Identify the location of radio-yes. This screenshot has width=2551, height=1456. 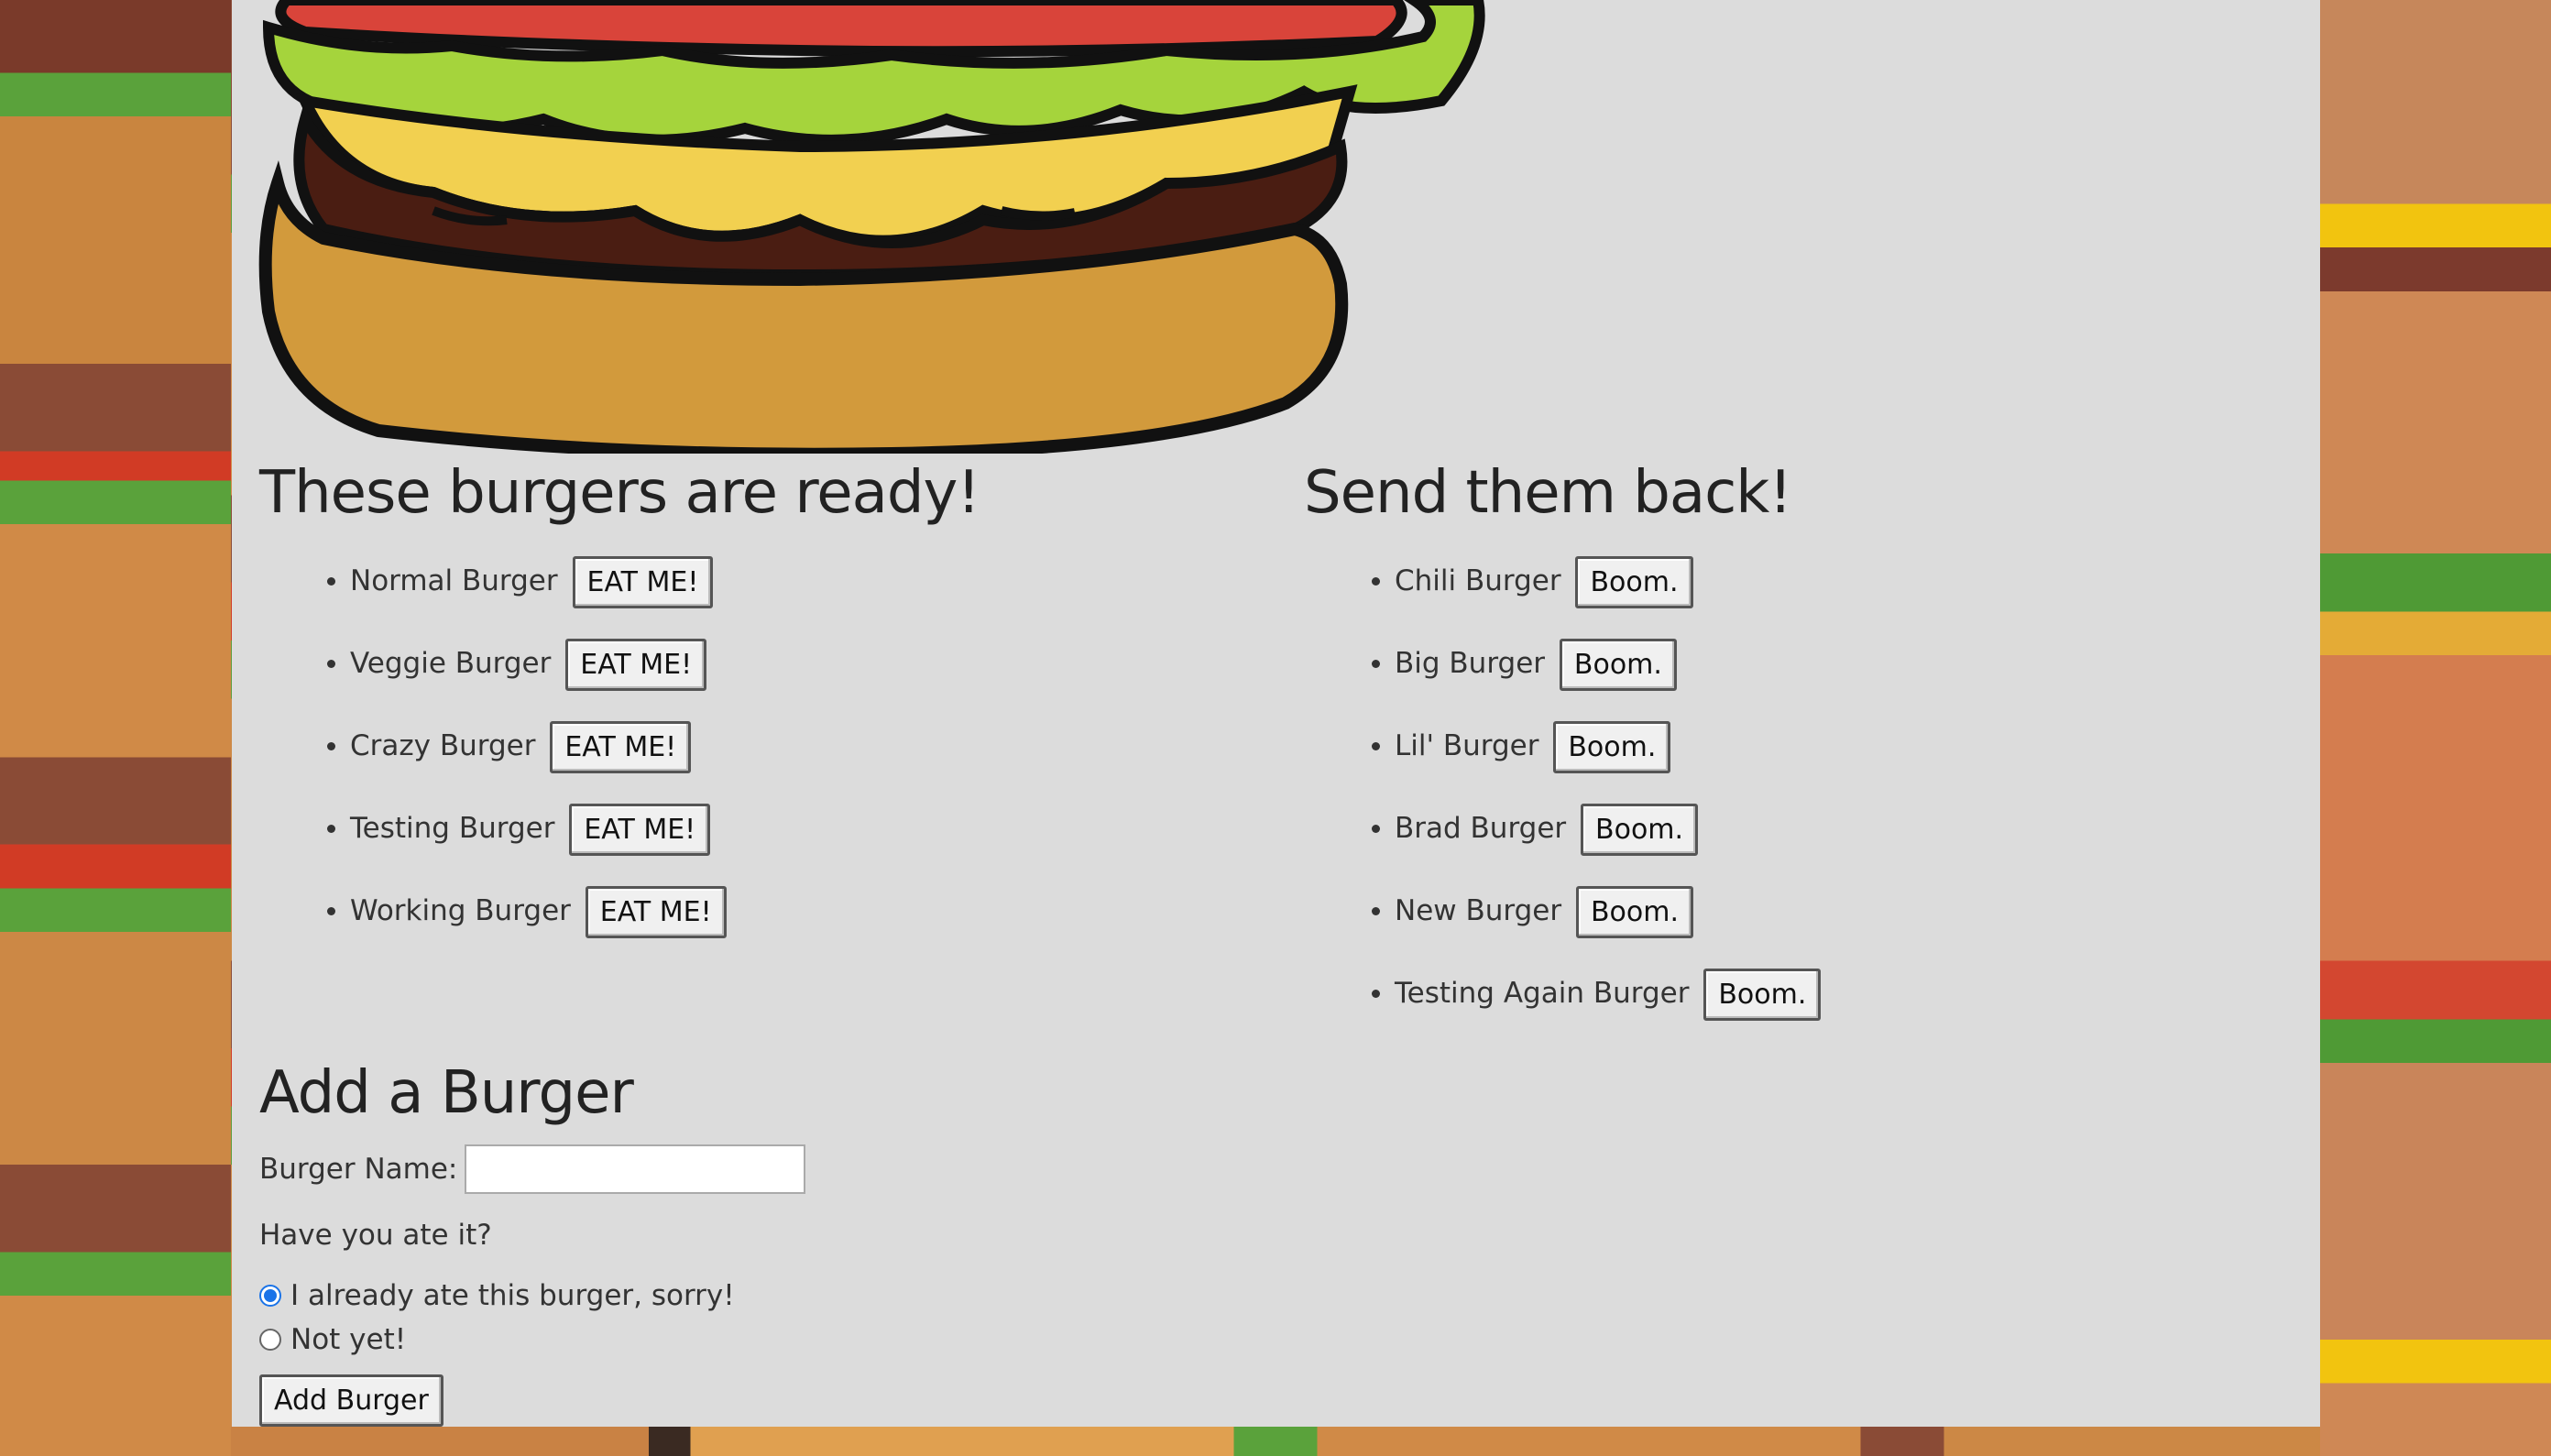
(270, 1295).